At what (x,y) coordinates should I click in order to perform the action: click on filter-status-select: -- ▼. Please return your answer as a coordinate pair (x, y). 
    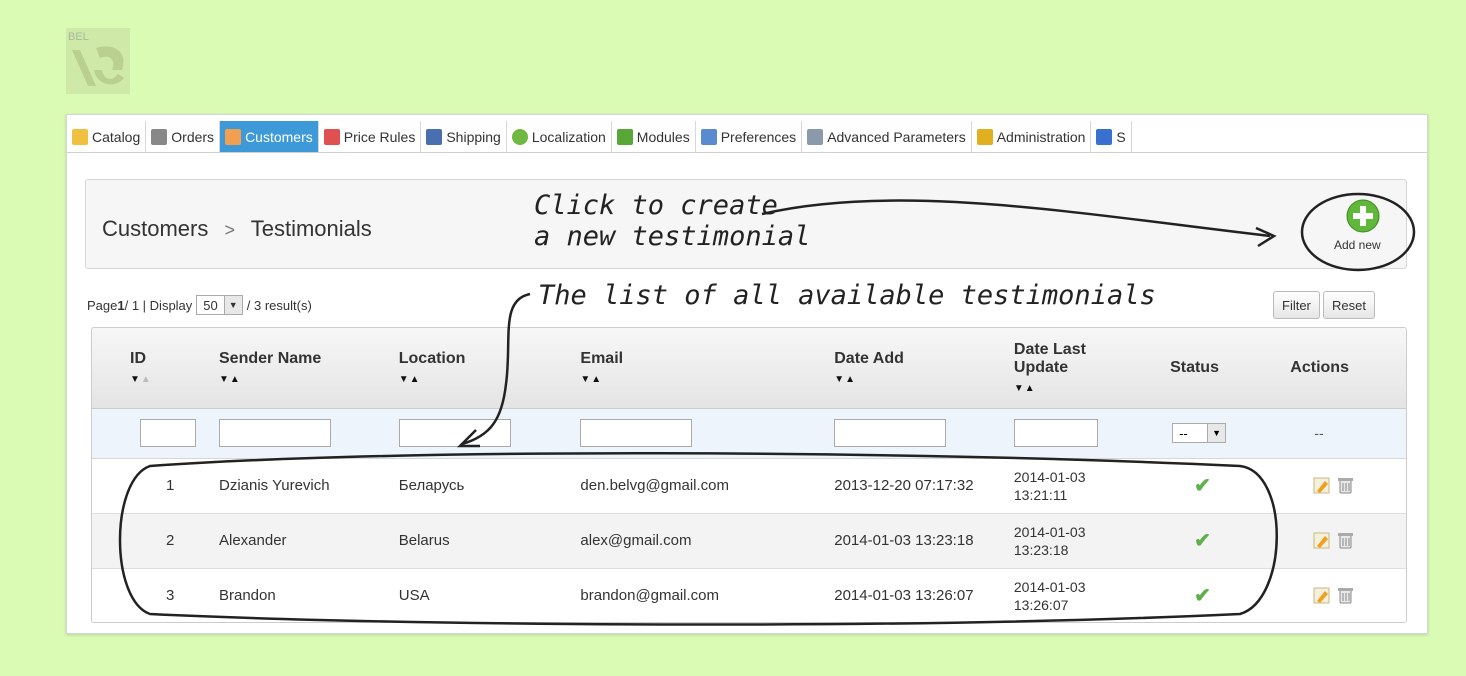
    Looking at the image, I should click on (1199, 433).